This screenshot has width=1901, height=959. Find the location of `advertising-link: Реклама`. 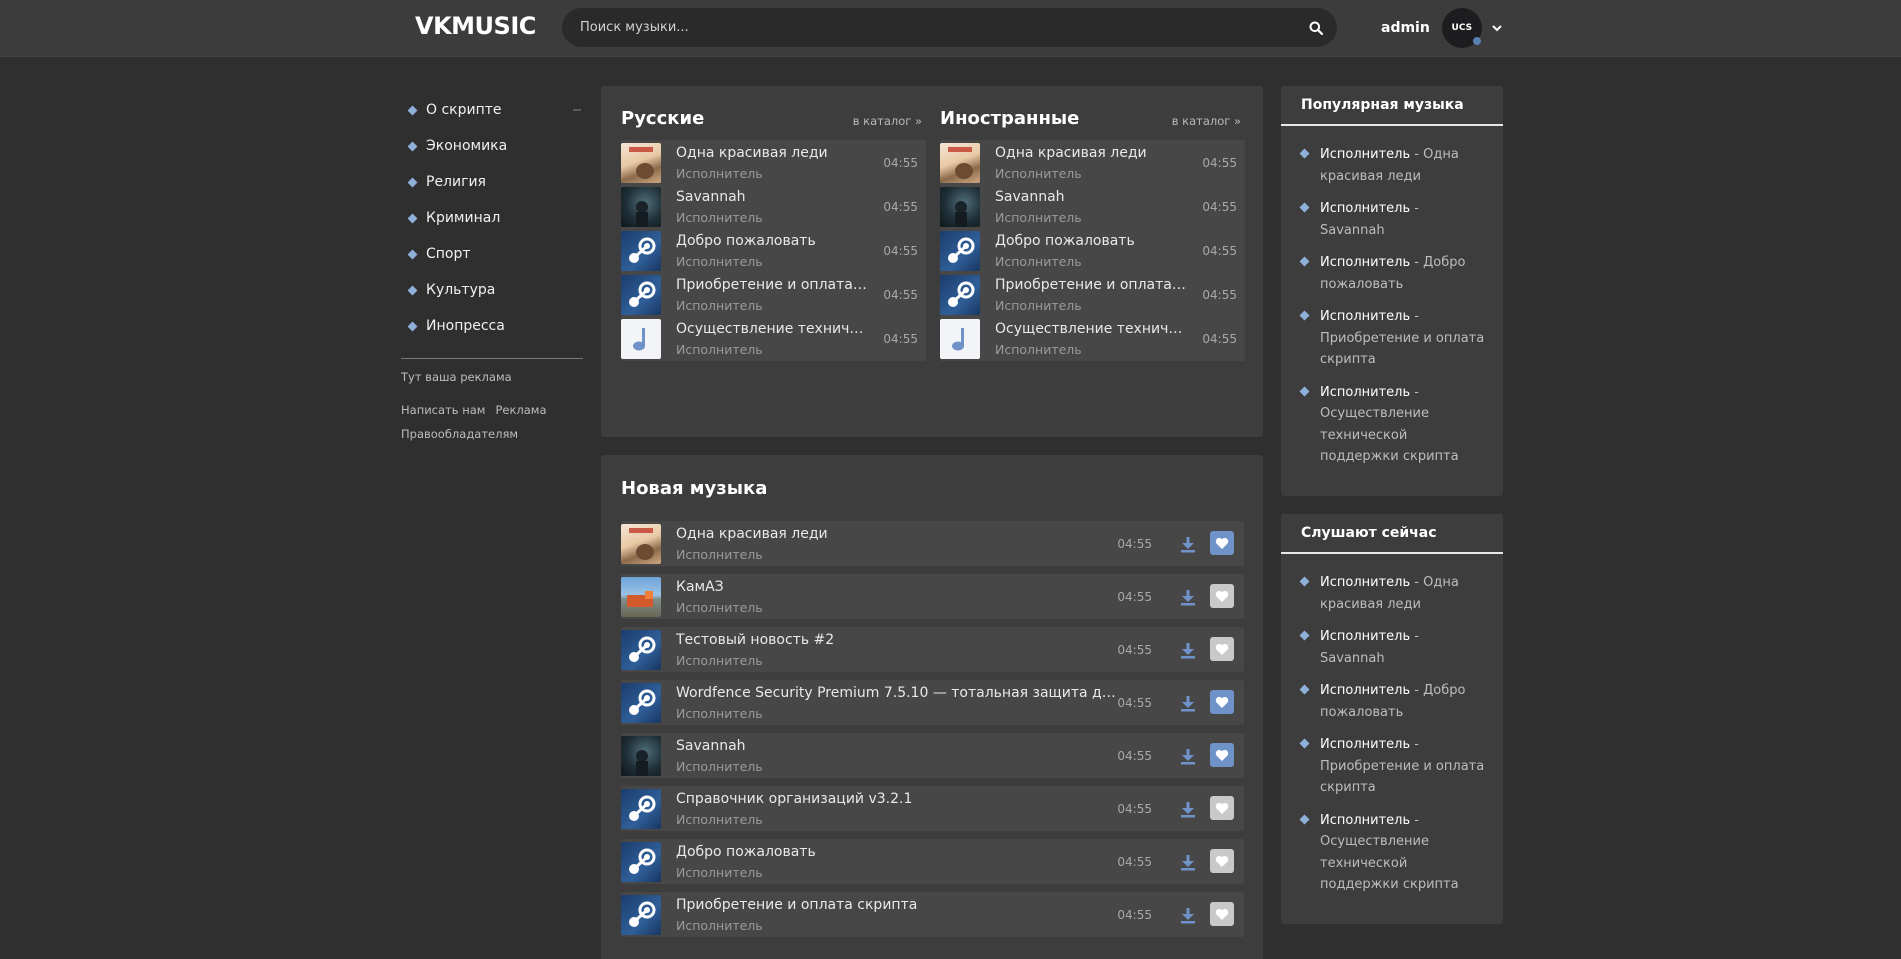

advertising-link: Реклама is located at coordinates (520, 410).